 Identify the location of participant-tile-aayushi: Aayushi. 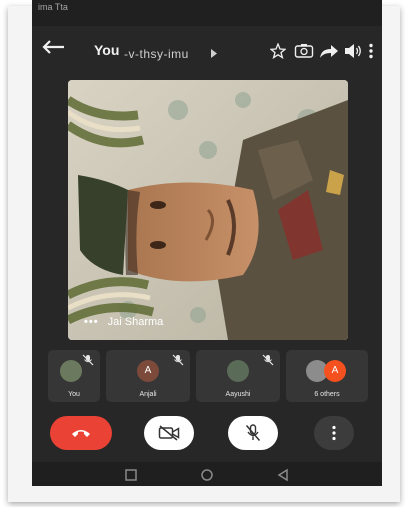
(238, 376).